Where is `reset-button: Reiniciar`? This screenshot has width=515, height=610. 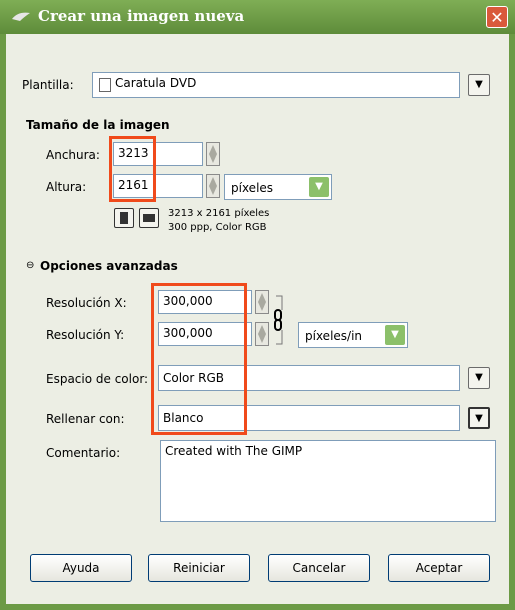
reset-button: Reiniciar is located at coordinates (199, 568).